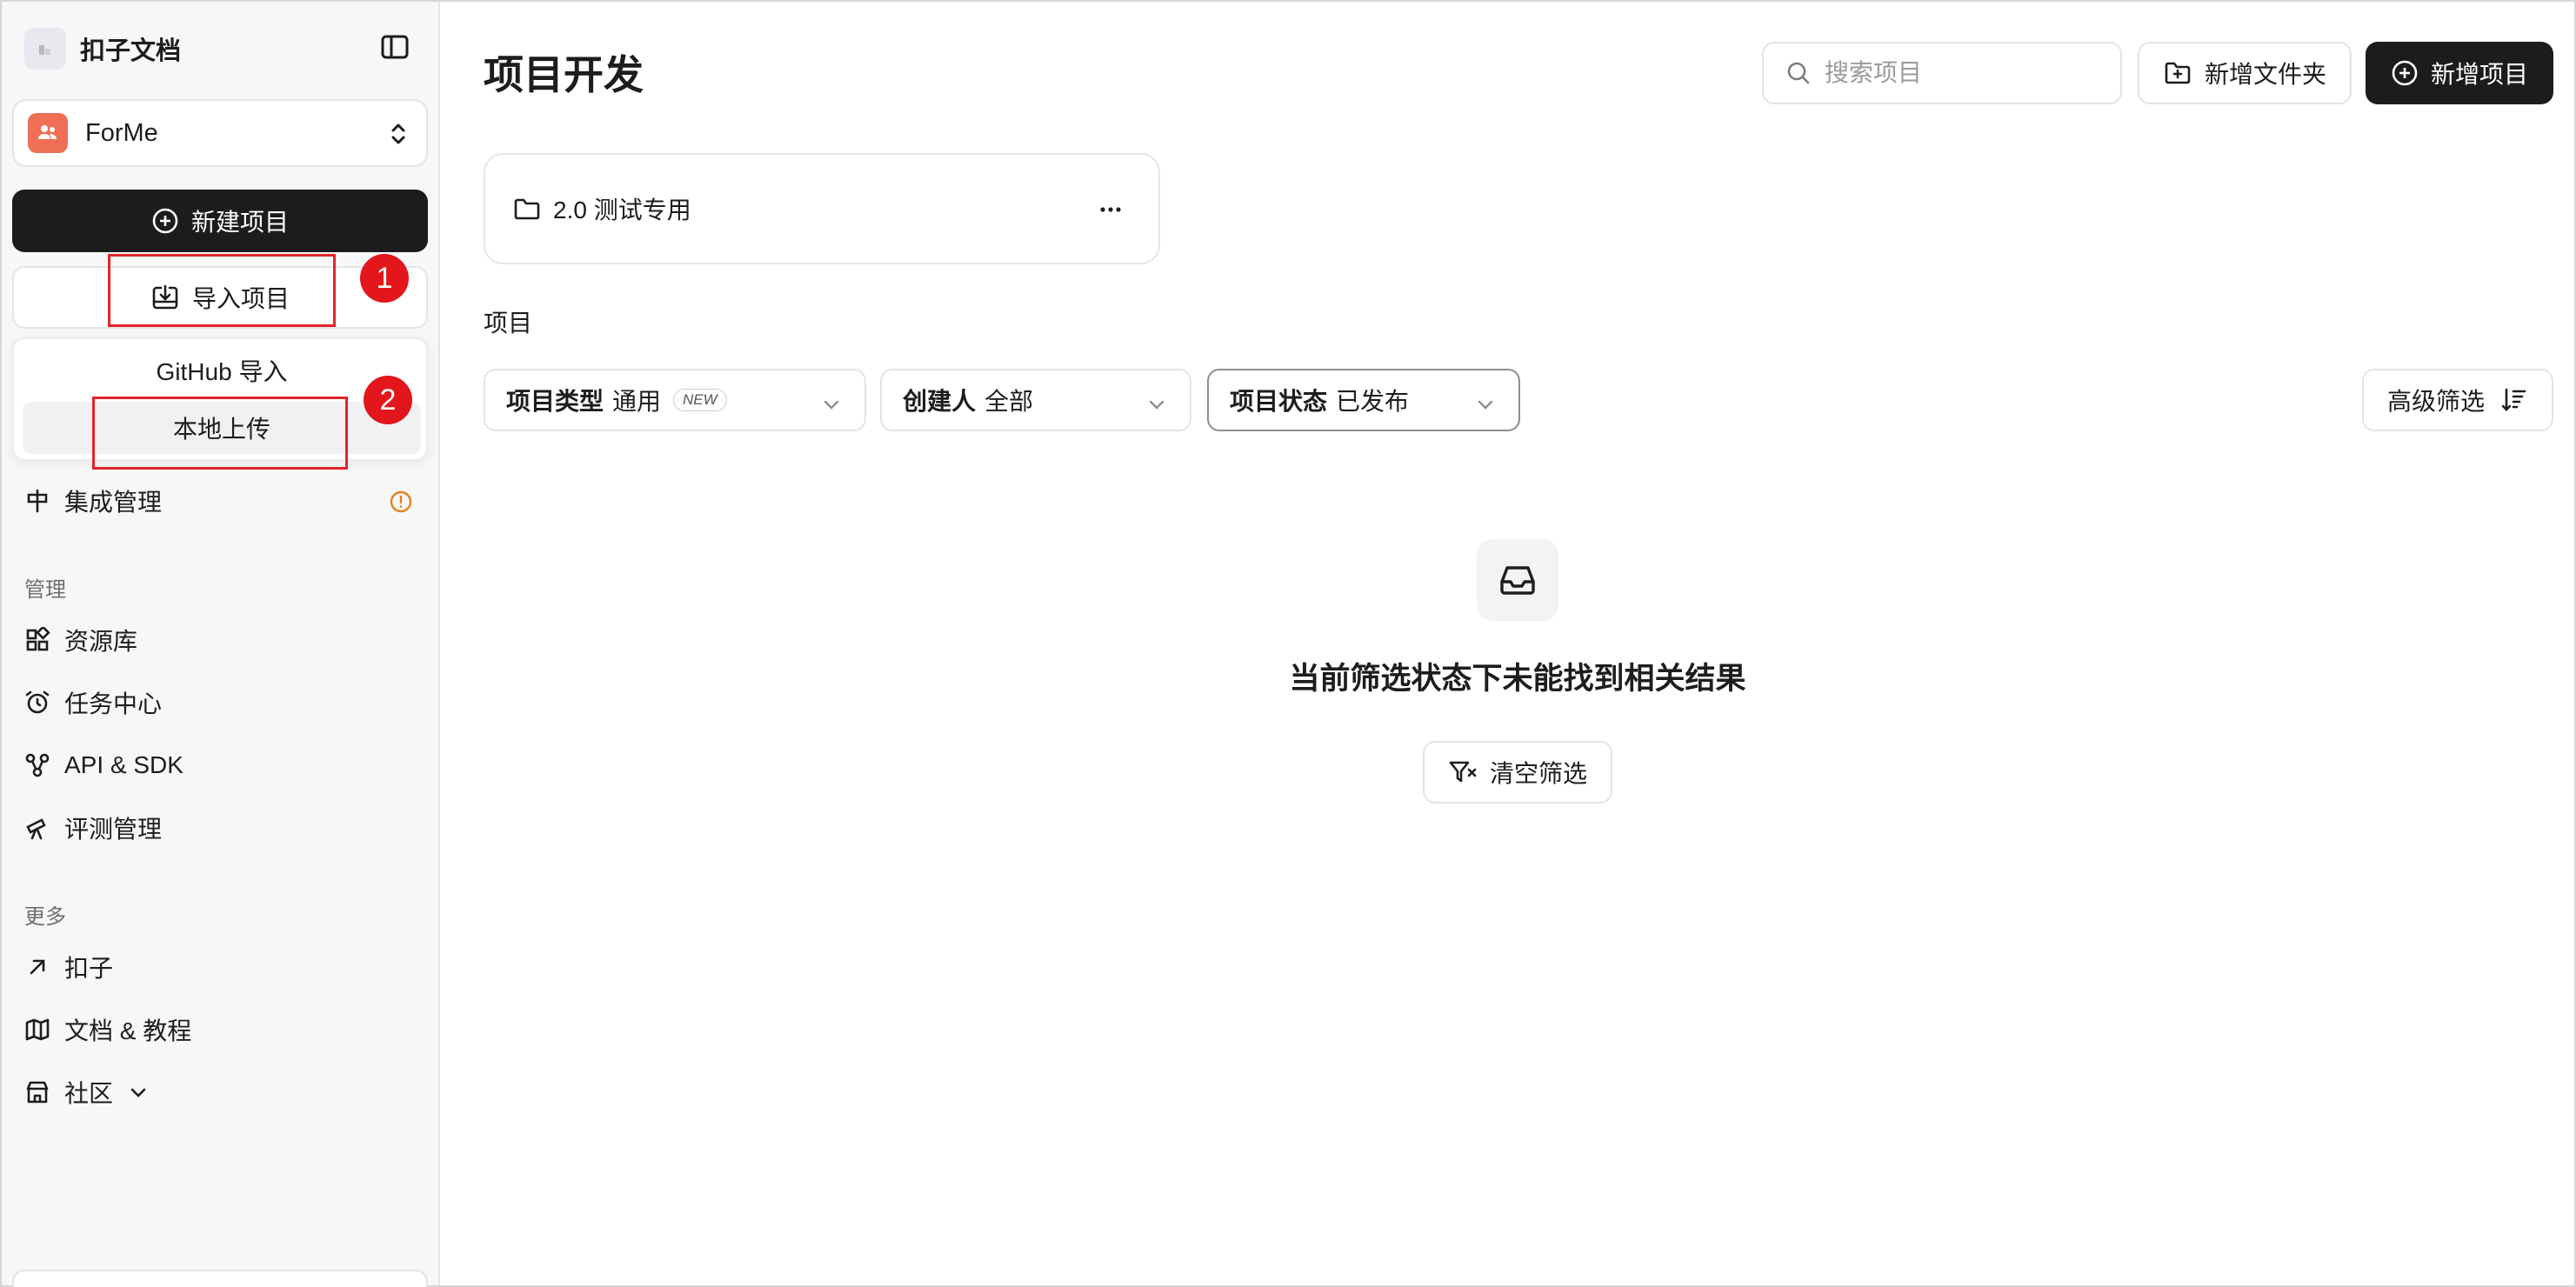 Image resolution: width=2576 pixels, height=1287 pixels. What do you see at coordinates (45, 917) in the screenshot?
I see `section-title-more: 更多` at bounding box center [45, 917].